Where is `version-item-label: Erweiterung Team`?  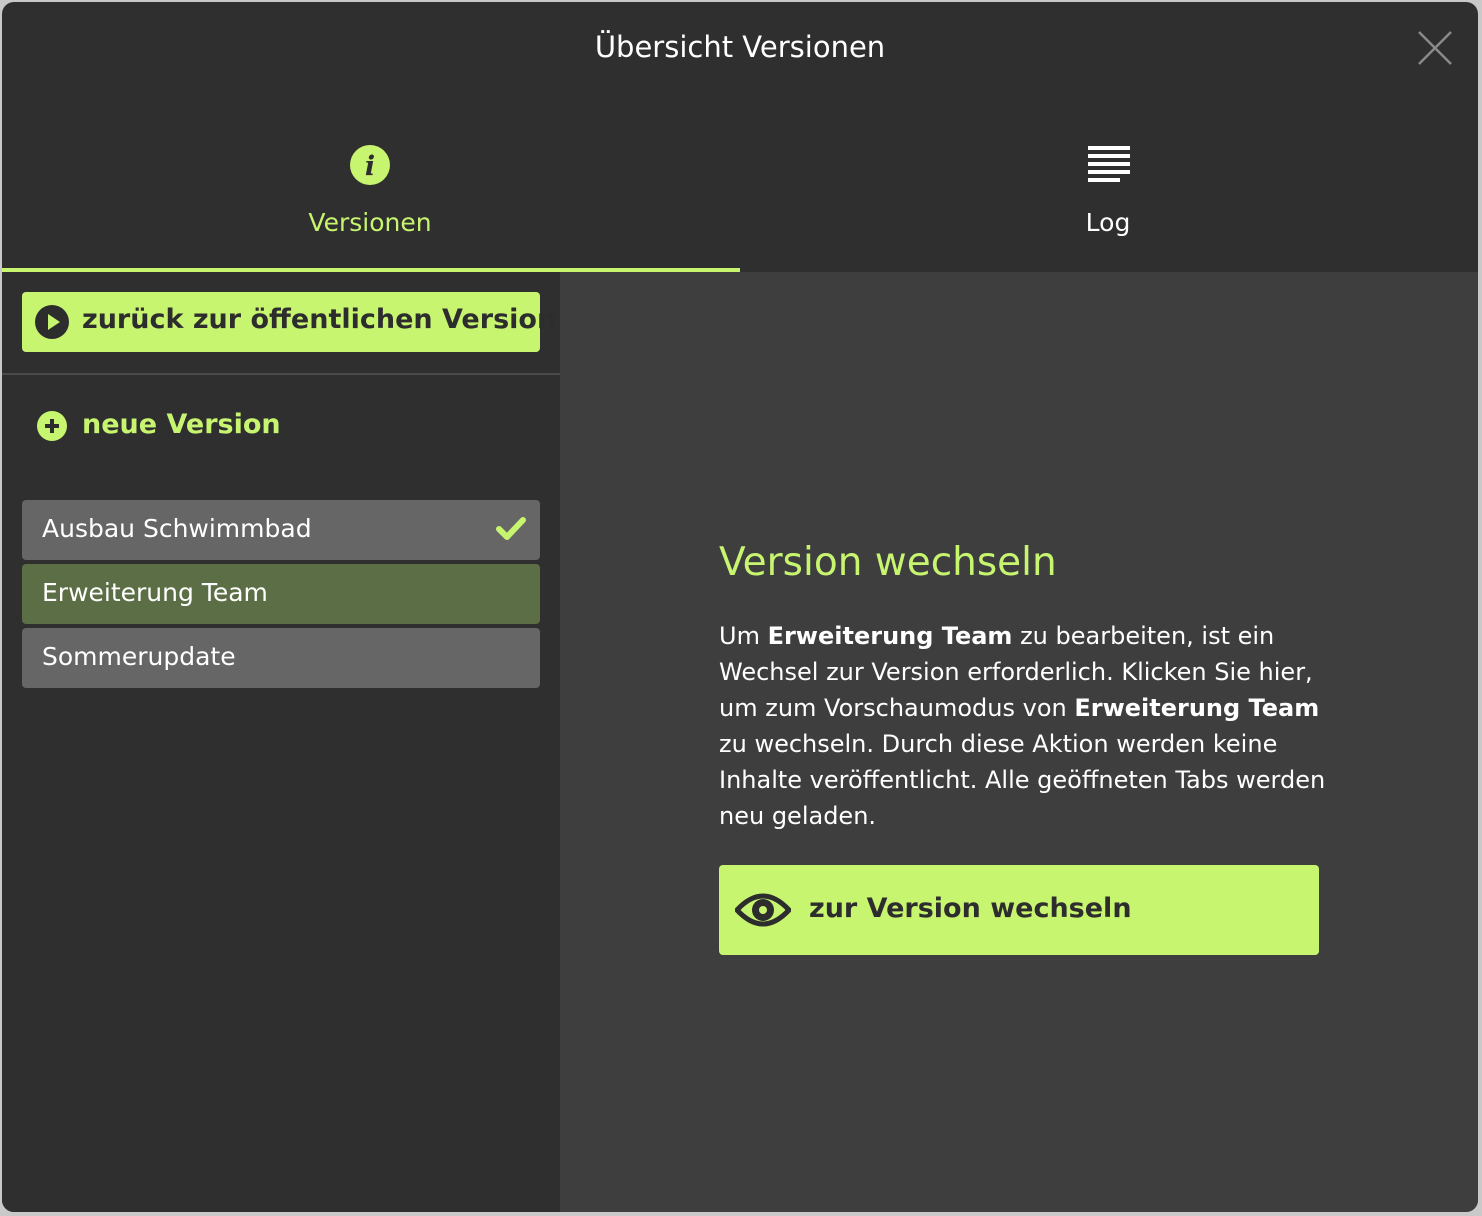
version-item-label: Erweiterung Team is located at coordinates (155, 592).